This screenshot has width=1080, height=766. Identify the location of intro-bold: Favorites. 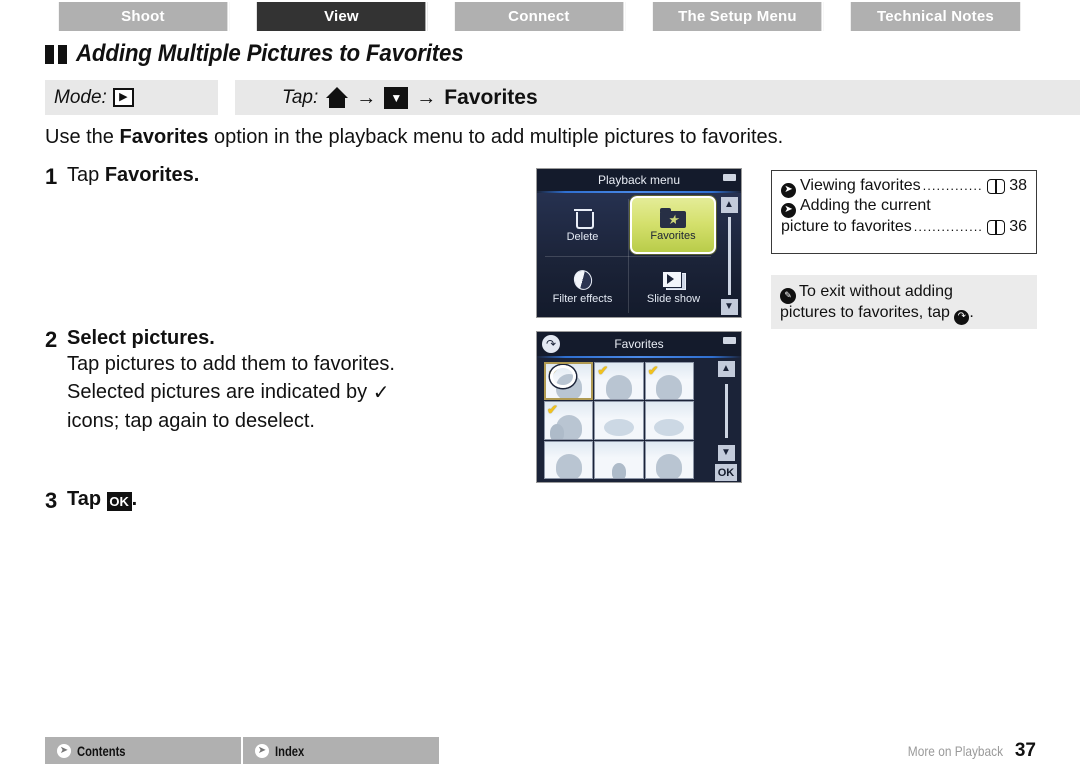
(164, 137).